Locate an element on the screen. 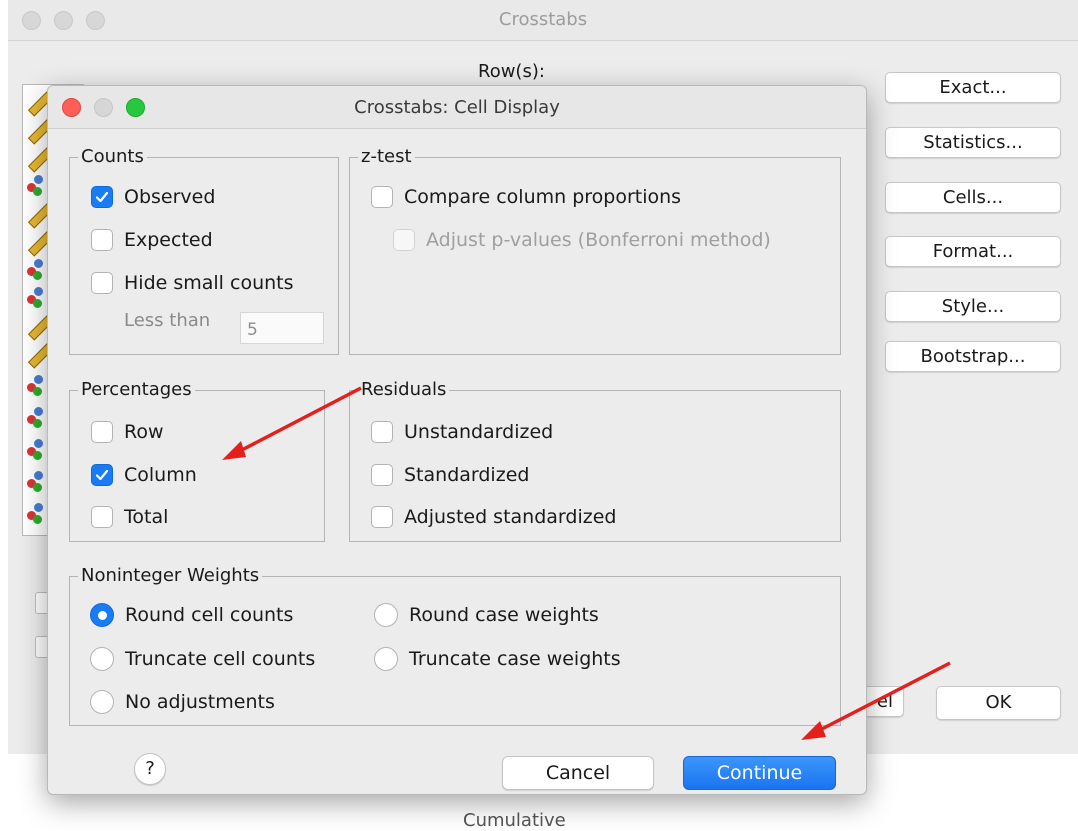 The image size is (1078, 831). percentages-legend: Percentages is located at coordinates (136, 390).